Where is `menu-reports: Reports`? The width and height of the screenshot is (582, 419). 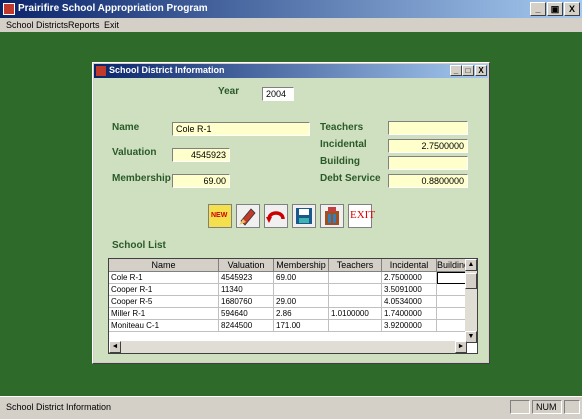
menu-reports: Reports is located at coordinates (84, 25).